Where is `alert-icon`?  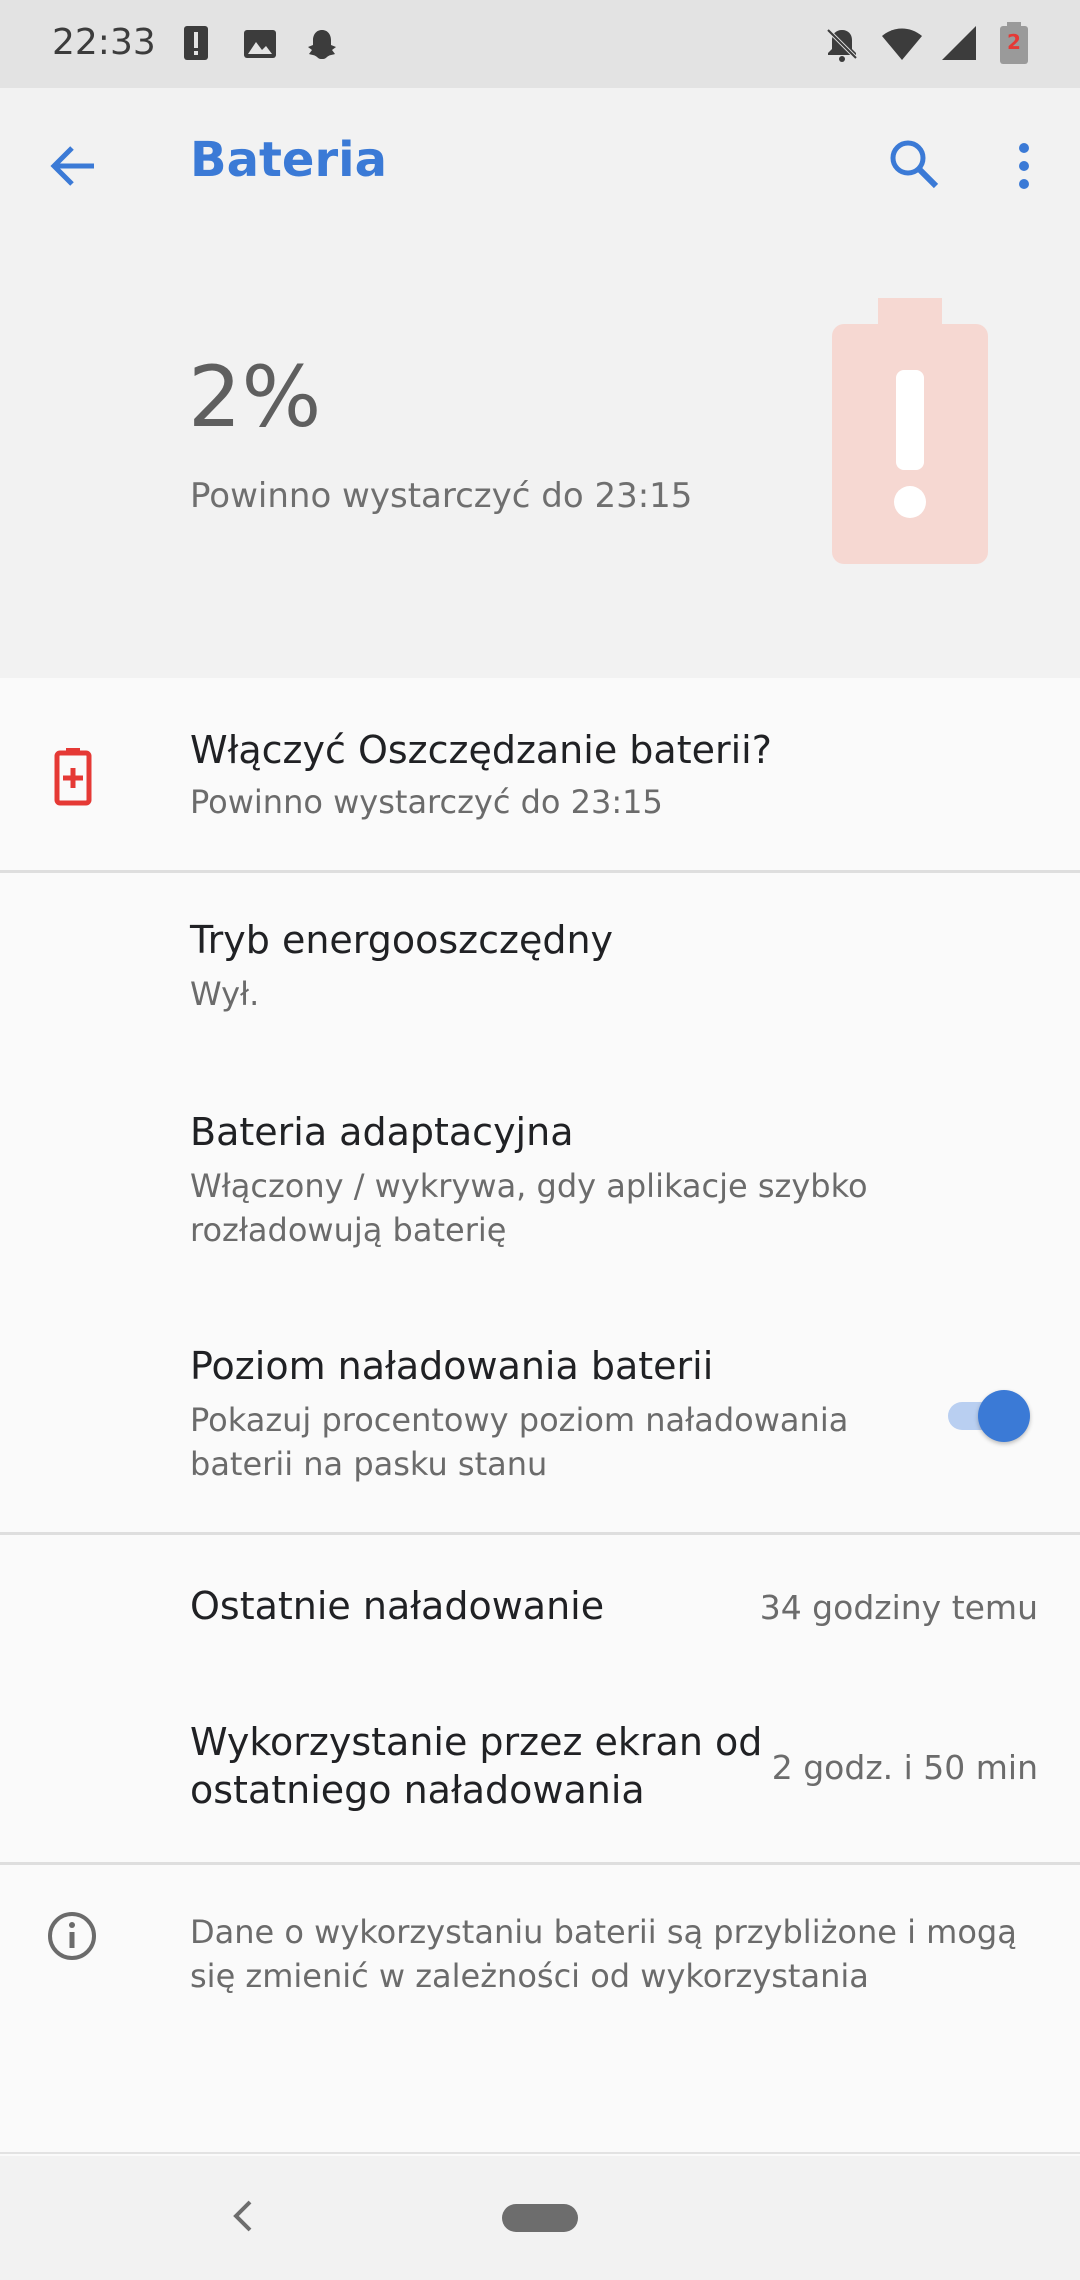 alert-icon is located at coordinates (196, 43).